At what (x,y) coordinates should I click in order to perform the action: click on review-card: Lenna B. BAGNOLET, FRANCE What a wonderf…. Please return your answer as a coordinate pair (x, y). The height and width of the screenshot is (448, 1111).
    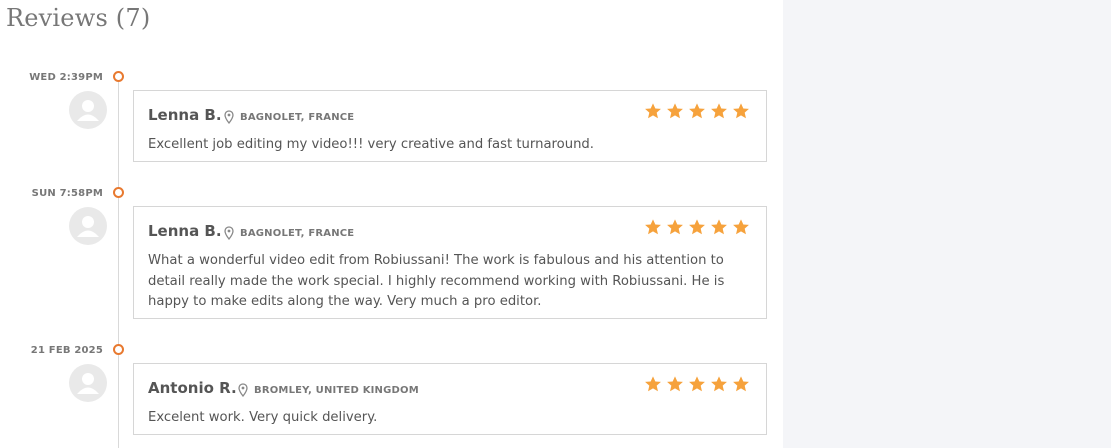
    Looking at the image, I should click on (450, 262).